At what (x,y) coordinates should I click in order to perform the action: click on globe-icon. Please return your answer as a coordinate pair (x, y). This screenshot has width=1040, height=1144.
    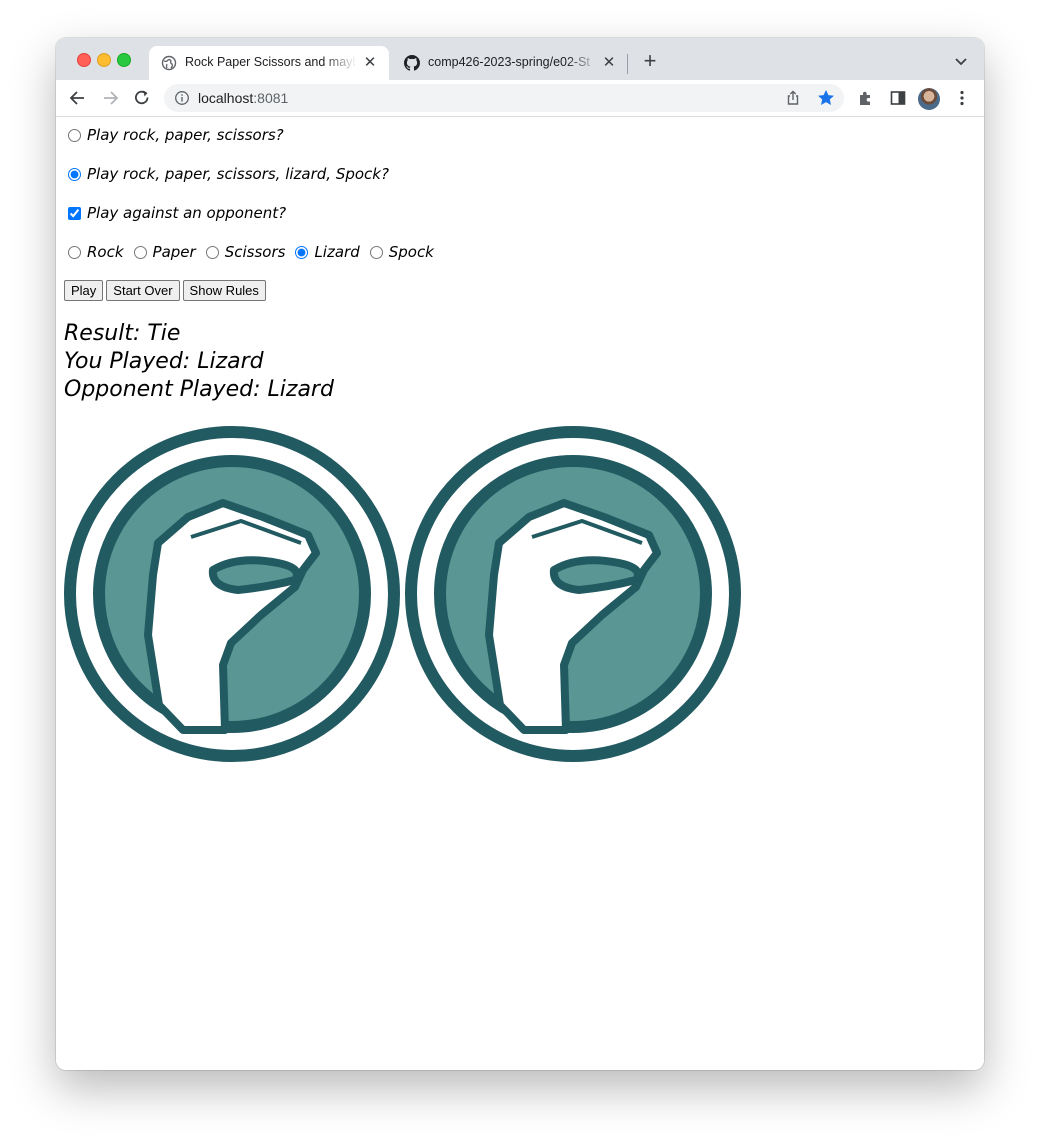
    Looking at the image, I should click on (169, 63).